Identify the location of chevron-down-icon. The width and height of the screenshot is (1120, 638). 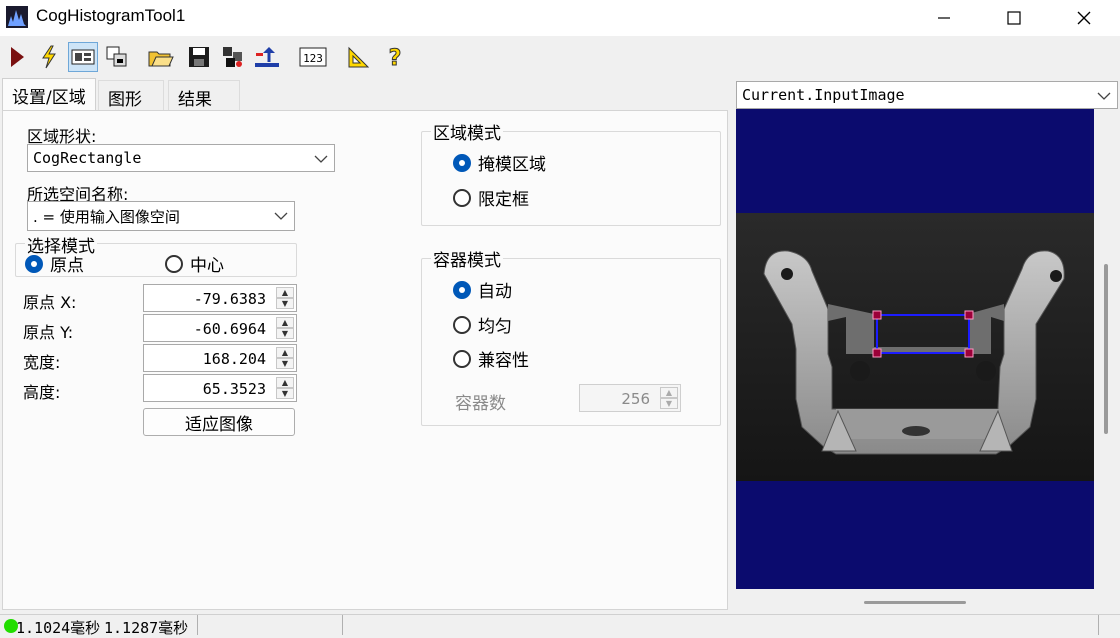
(321, 159).